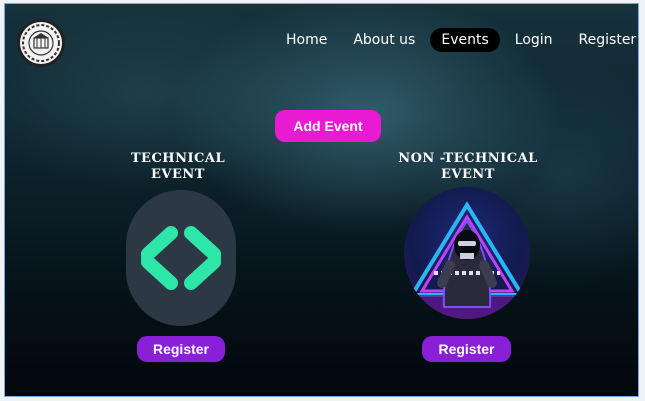  I want to click on nav-register: Register, so click(603, 40).